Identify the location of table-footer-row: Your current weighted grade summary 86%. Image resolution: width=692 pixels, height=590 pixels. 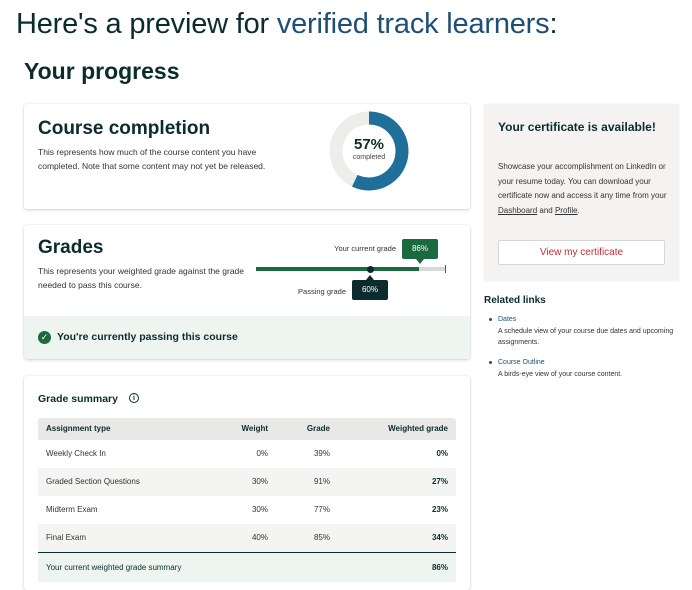
(247, 567).